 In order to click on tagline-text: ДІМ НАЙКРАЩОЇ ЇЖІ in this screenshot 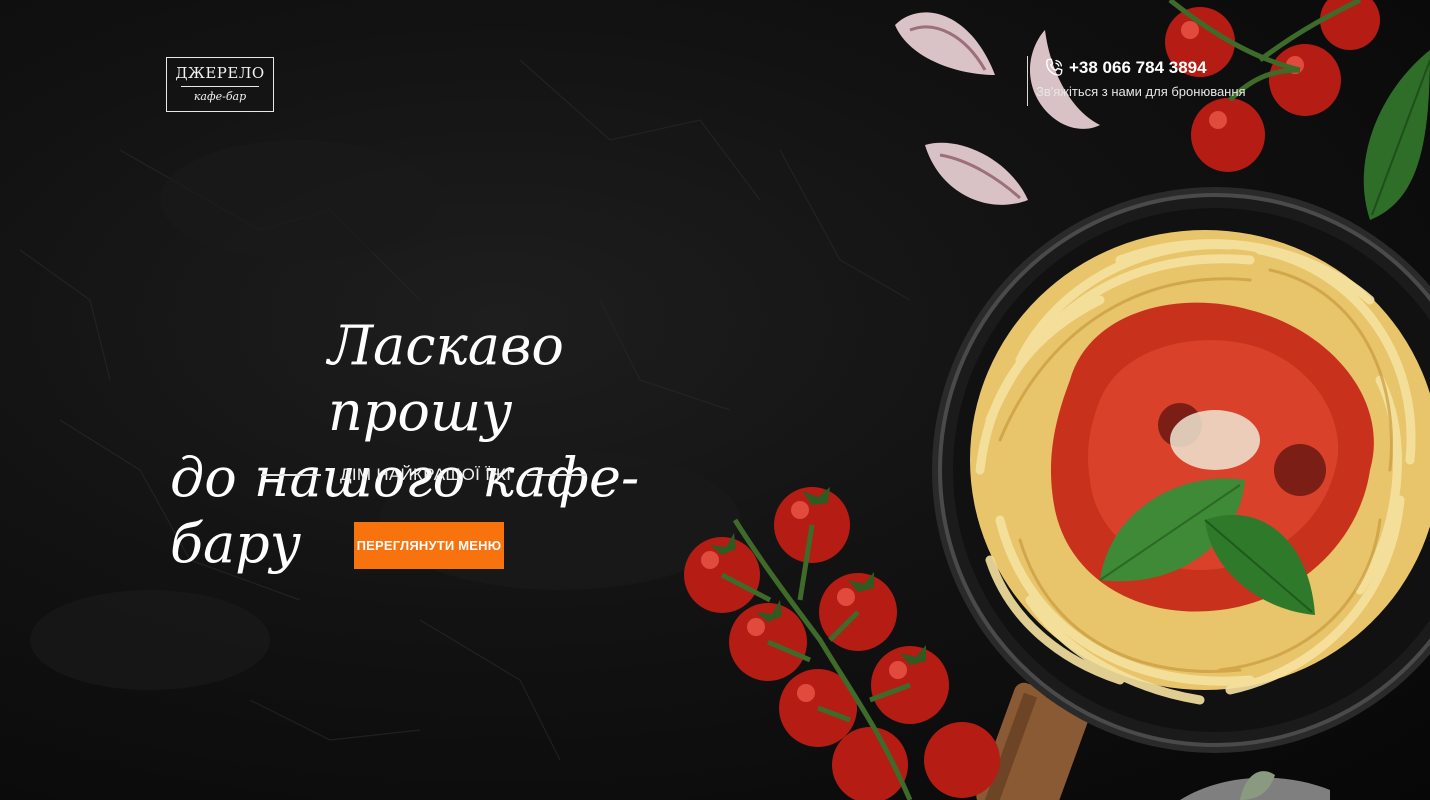, I will do `click(426, 474)`.